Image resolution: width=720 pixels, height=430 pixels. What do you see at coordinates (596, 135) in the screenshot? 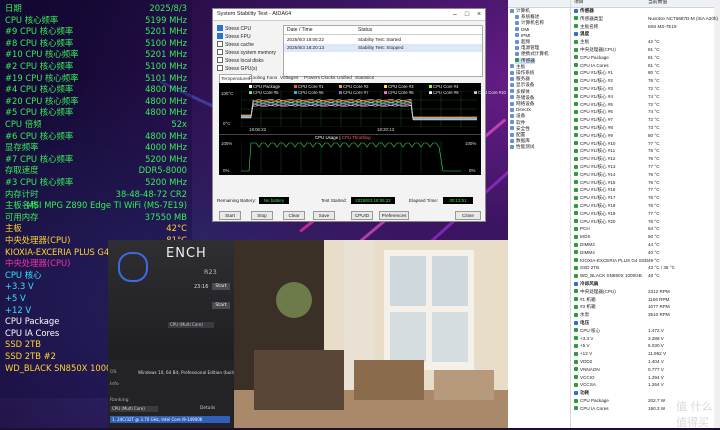
I see `sensor-name: CPU #1/核心 #9` at bounding box center [596, 135].